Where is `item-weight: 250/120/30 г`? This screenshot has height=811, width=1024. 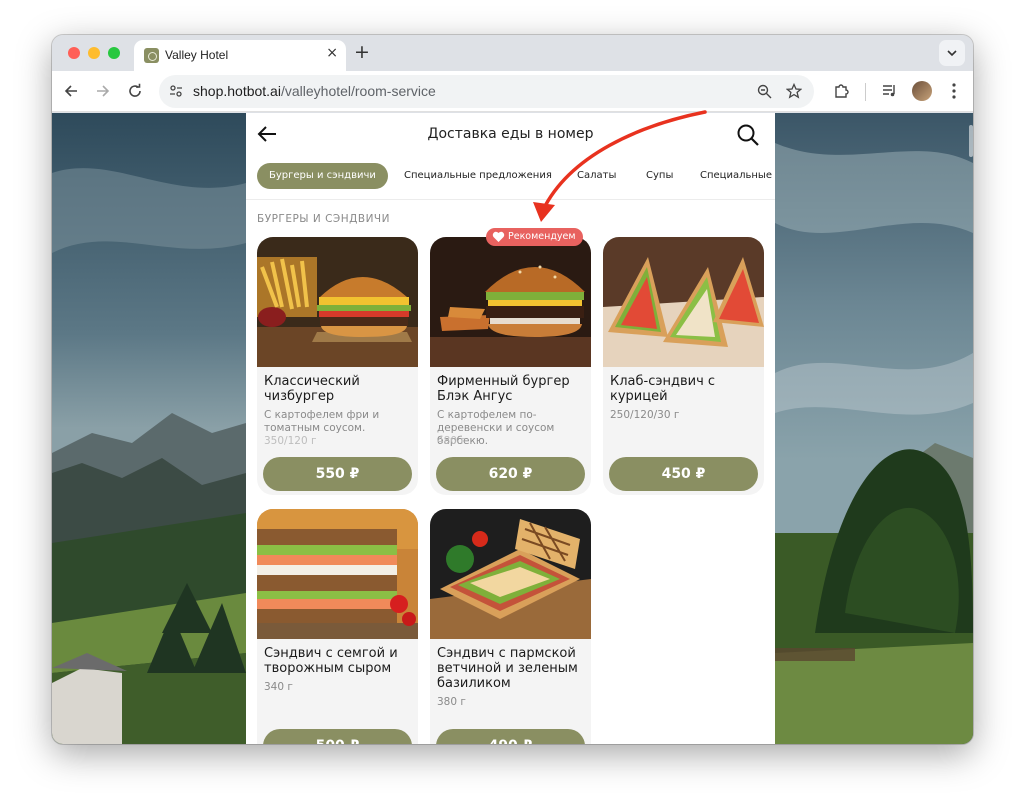 item-weight: 250/120/30 г is located at coordinates (645, 415).